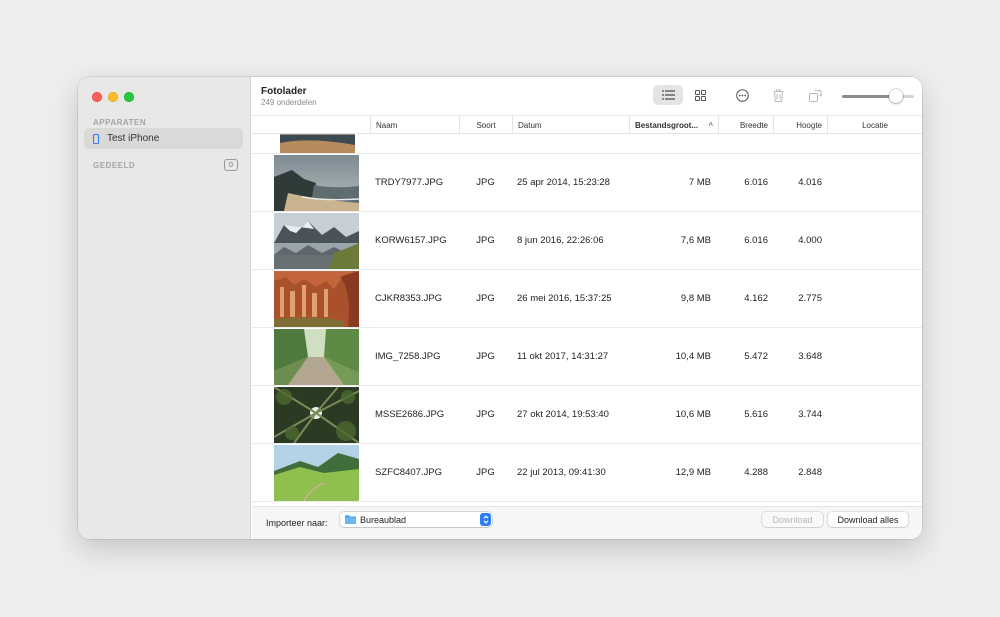 Image resolution: width=1000 pixels, height=617 pixels. I want to click on import-label: Importeer naar:, so click(297, 523).